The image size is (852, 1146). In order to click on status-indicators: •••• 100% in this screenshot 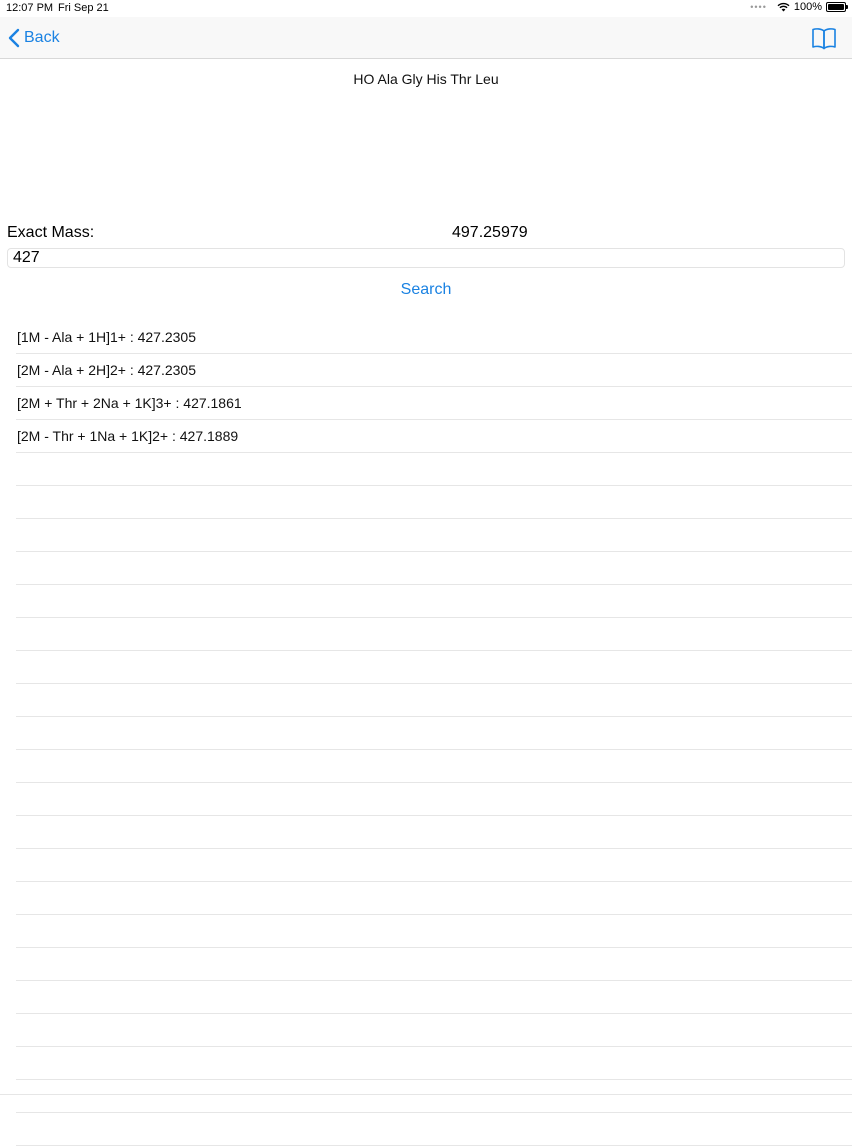, I will do `click(799, 7)`.